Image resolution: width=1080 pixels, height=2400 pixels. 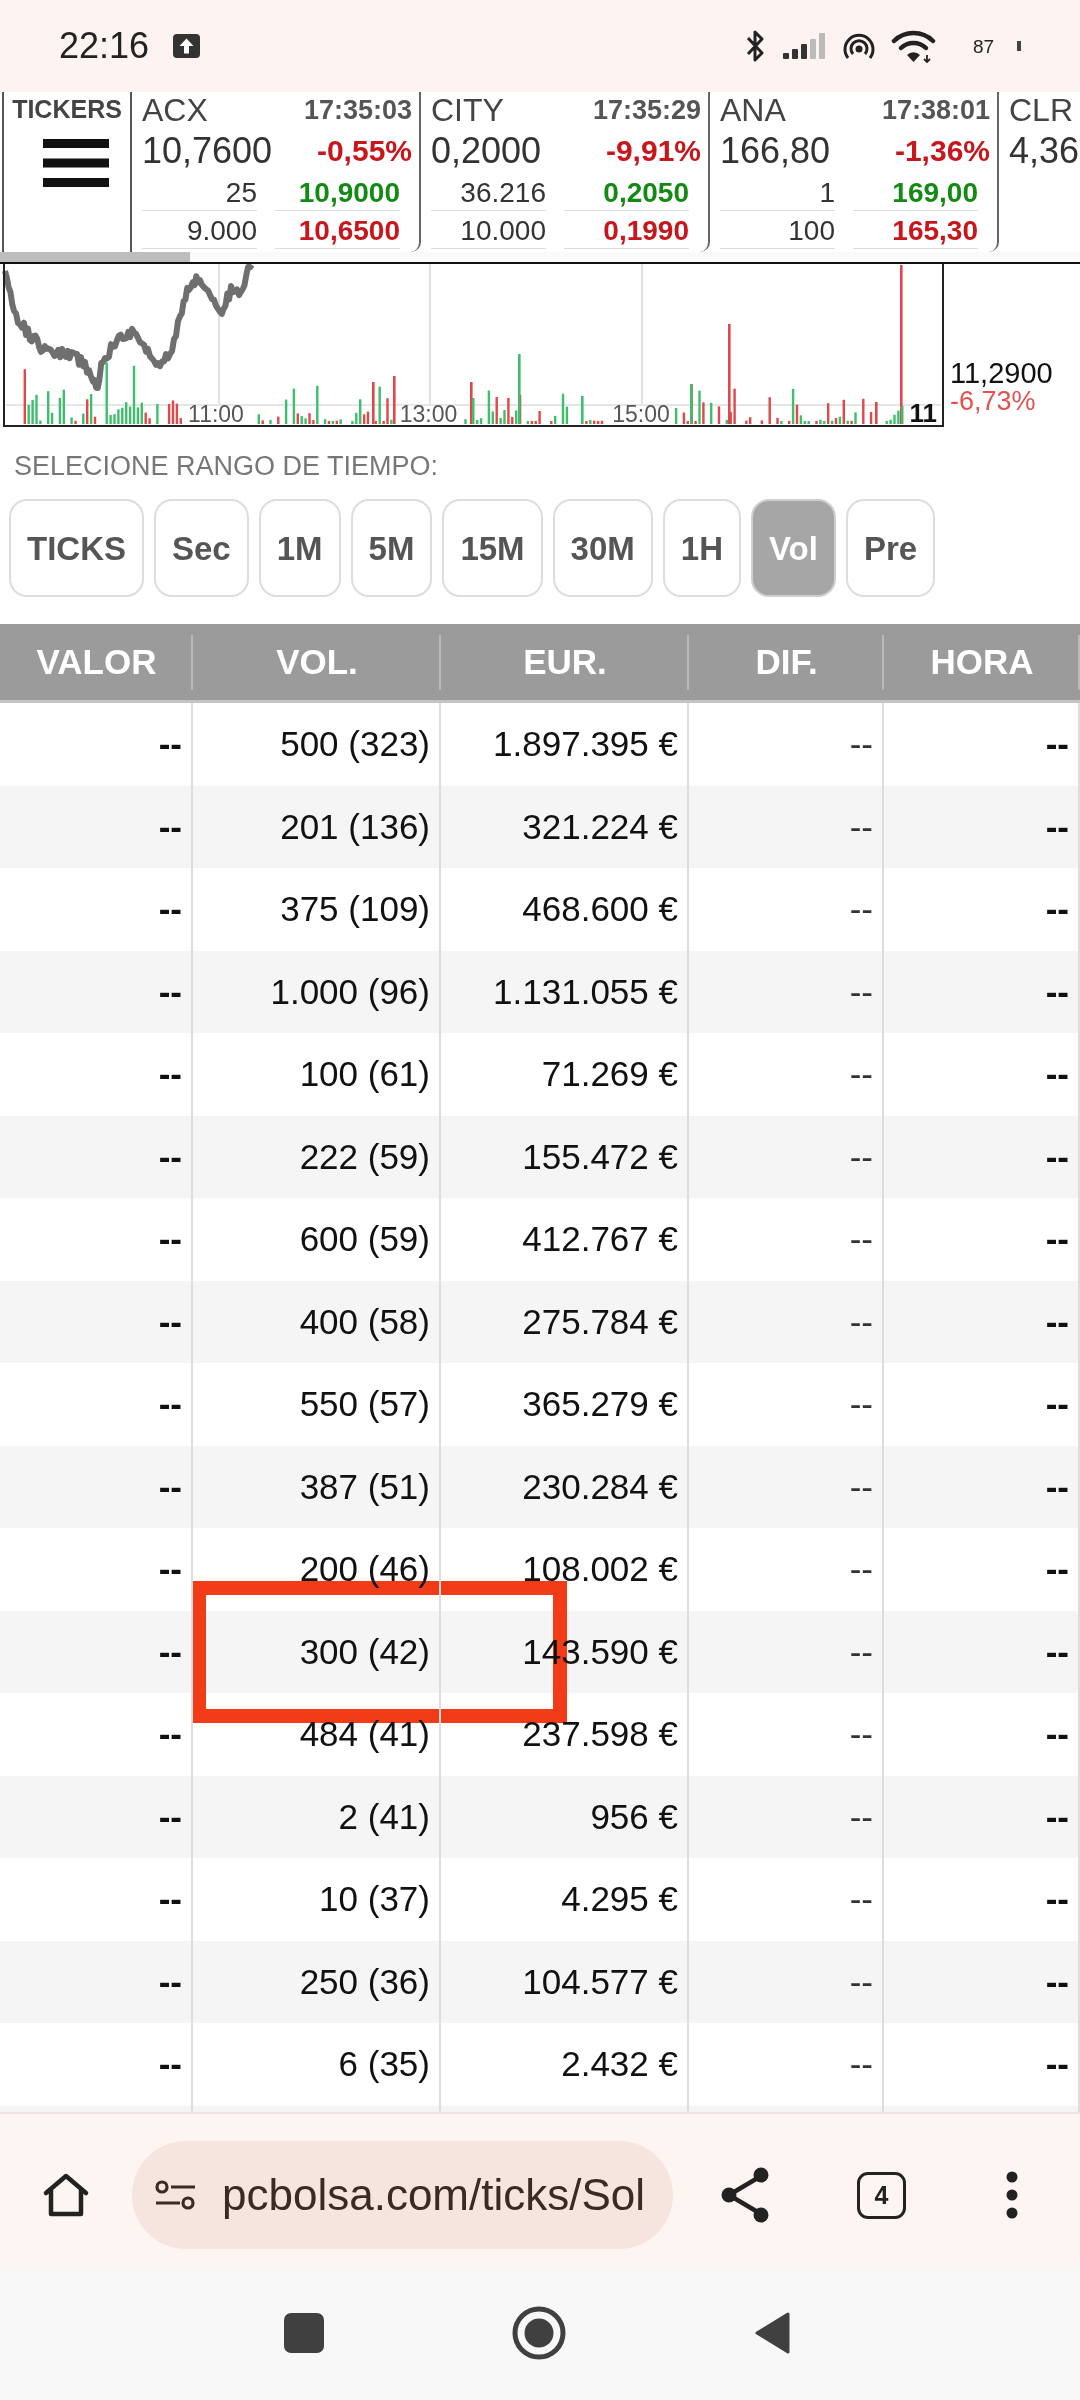 What do you see at coordinates (337, 231) in the screenshot?
I see `order-price: 10,6500` at bounding box center [337, 231].